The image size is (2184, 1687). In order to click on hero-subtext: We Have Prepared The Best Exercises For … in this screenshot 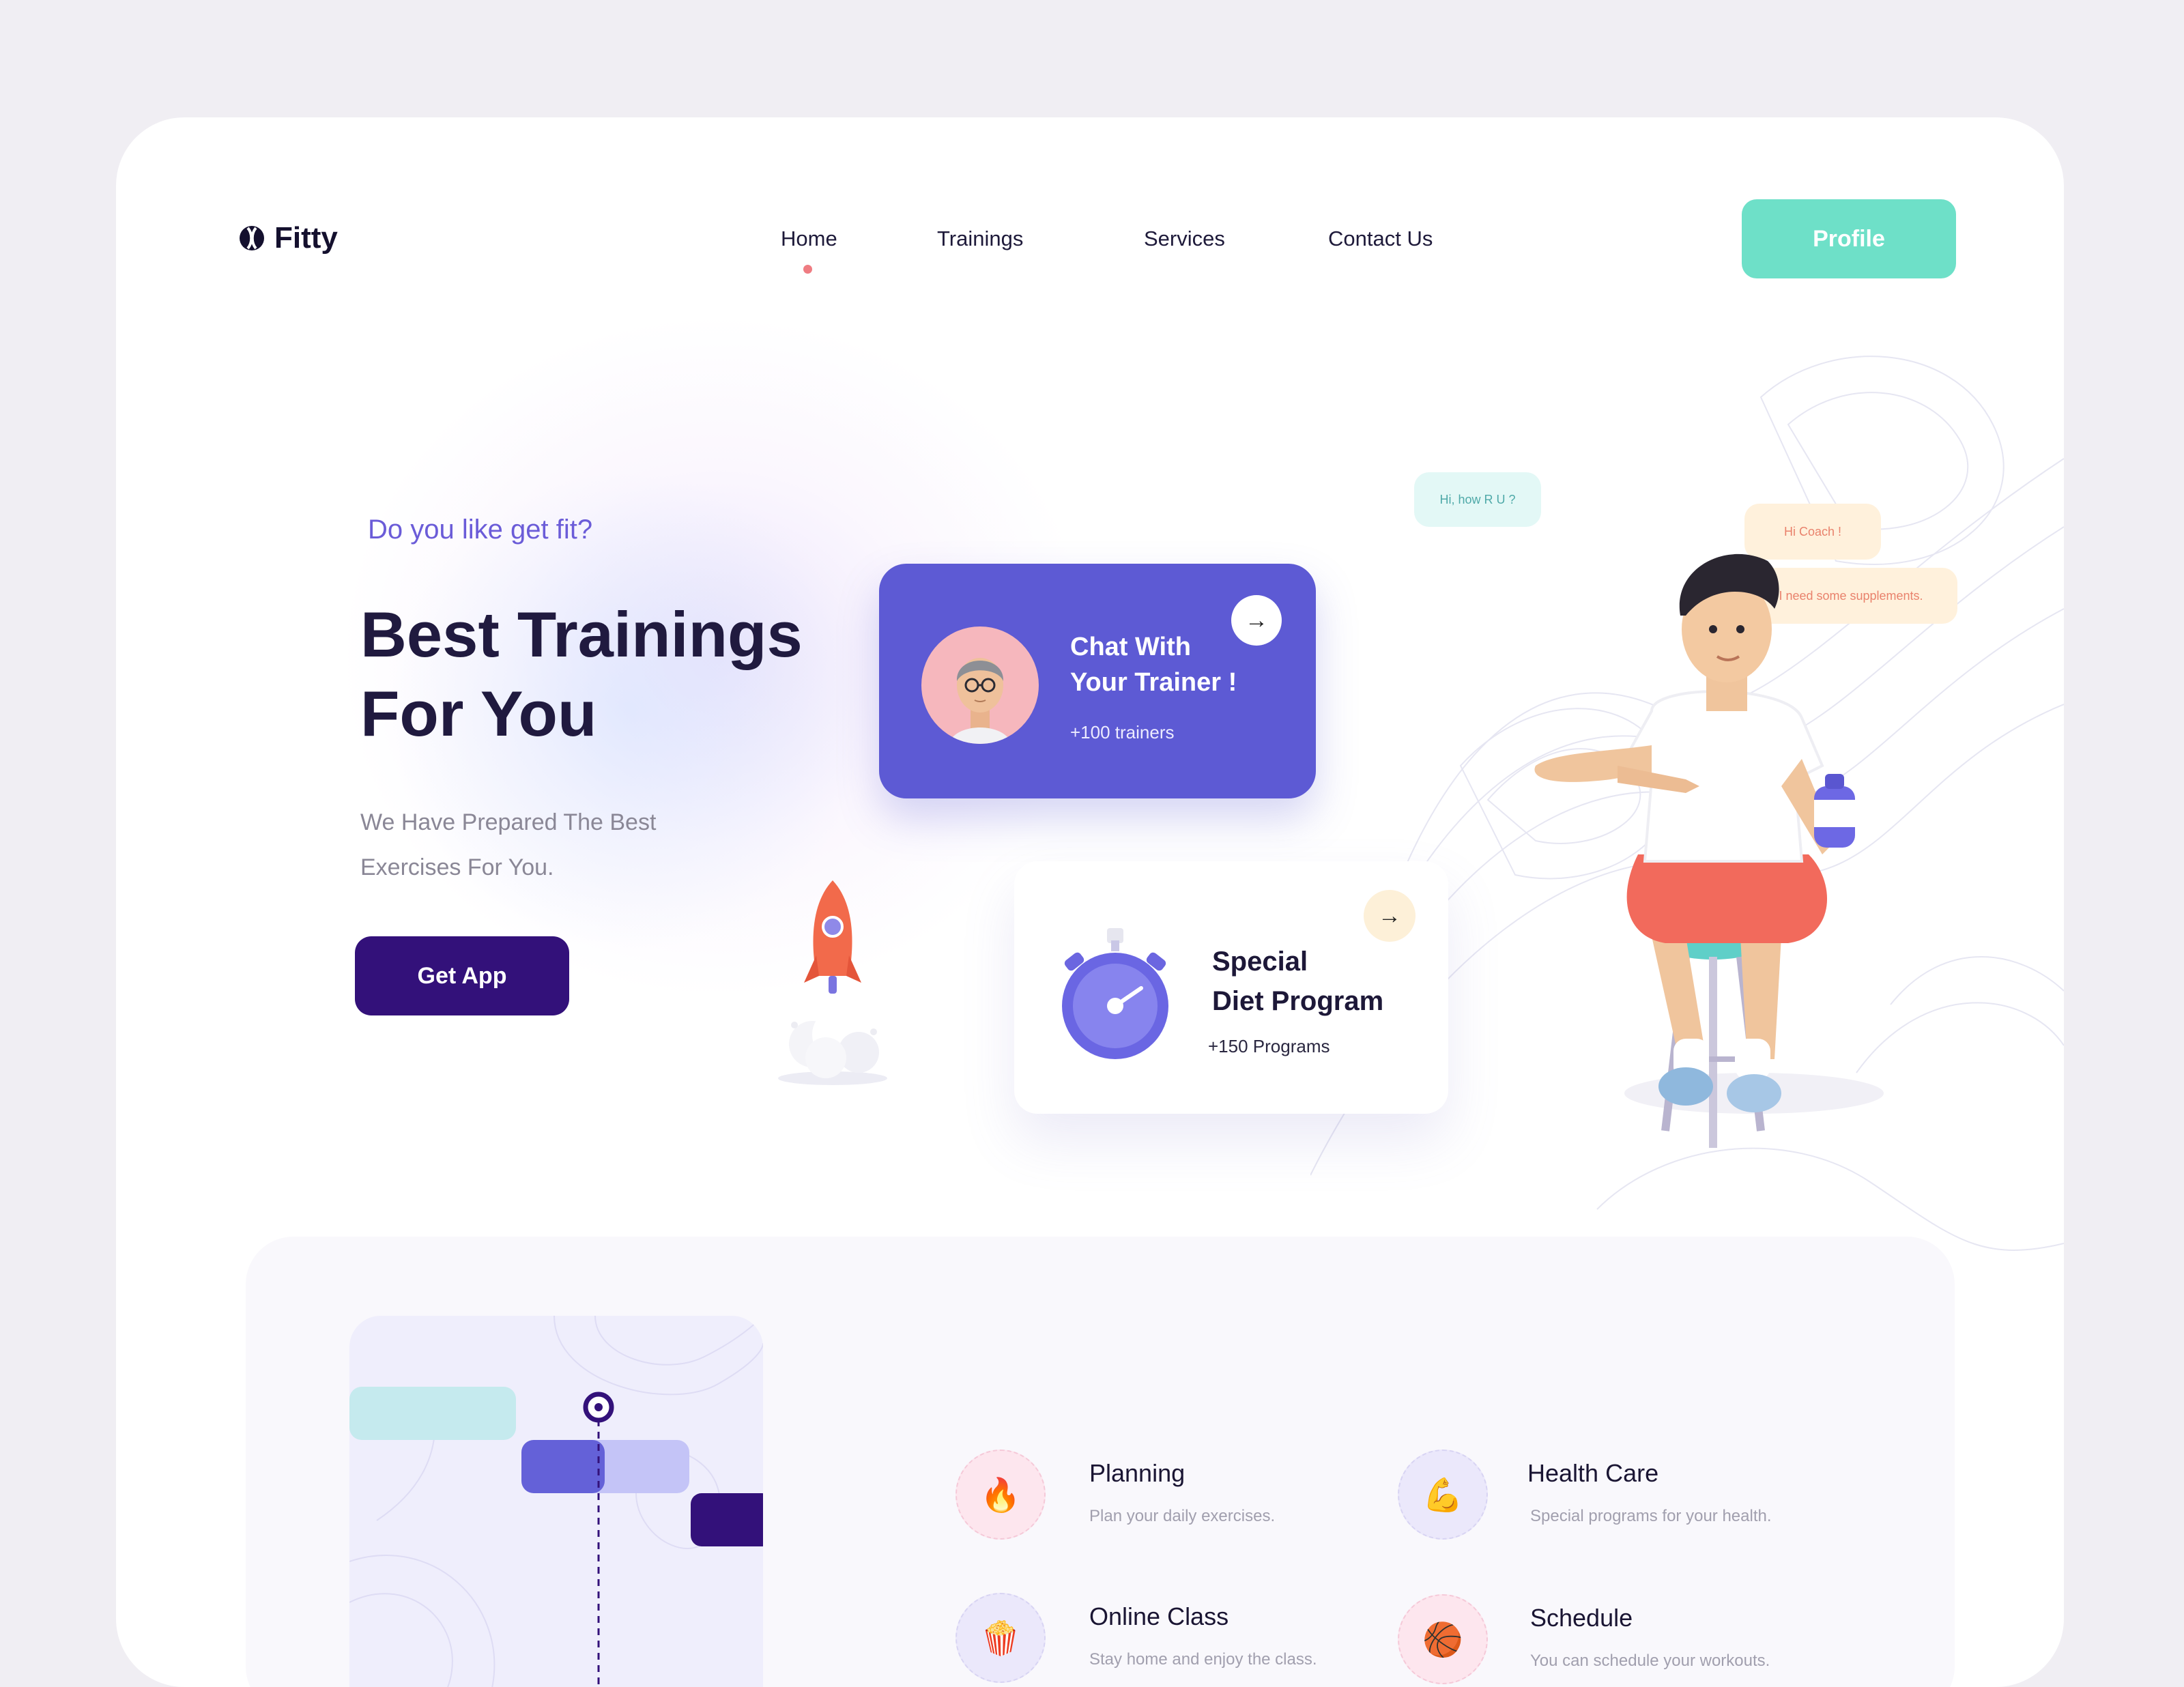, I will do `click(551, 845)`.